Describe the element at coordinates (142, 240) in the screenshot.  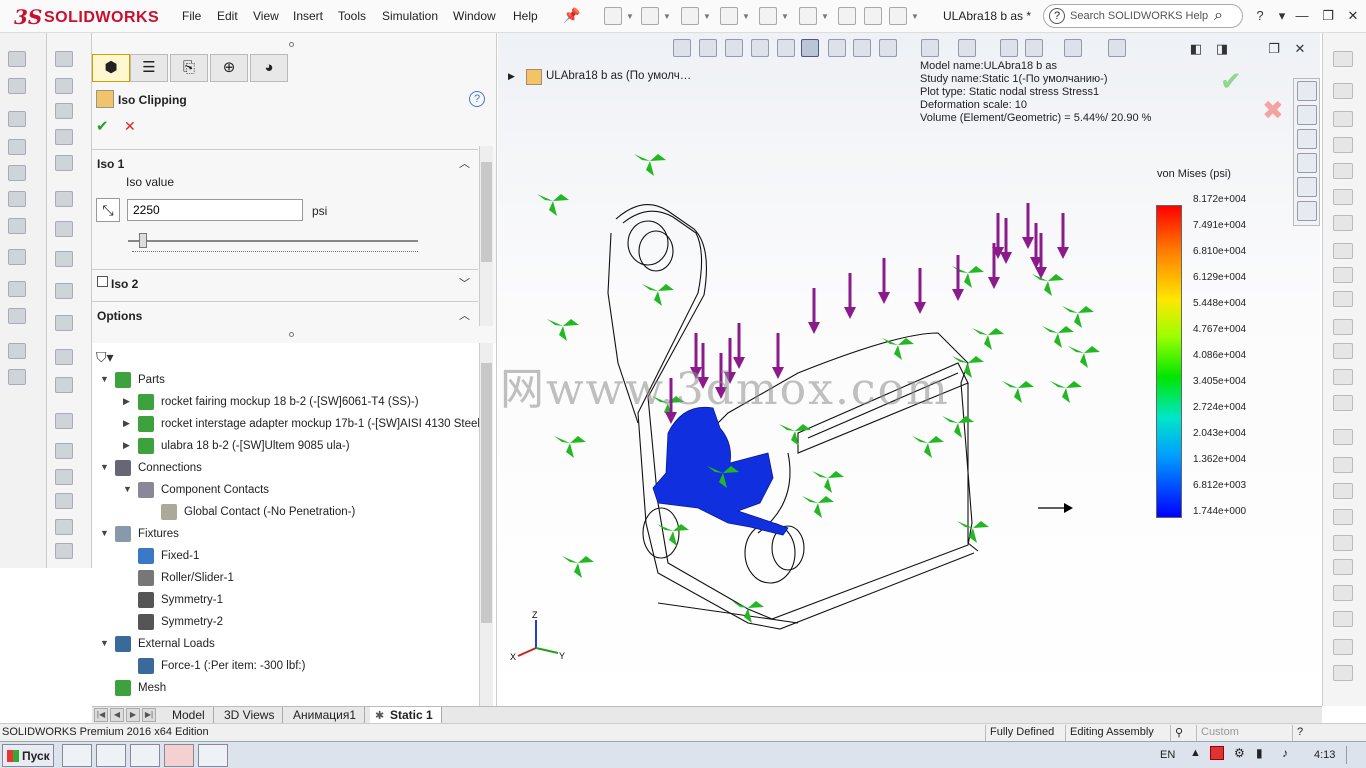
I see `iso-slider-thumb` at that location.